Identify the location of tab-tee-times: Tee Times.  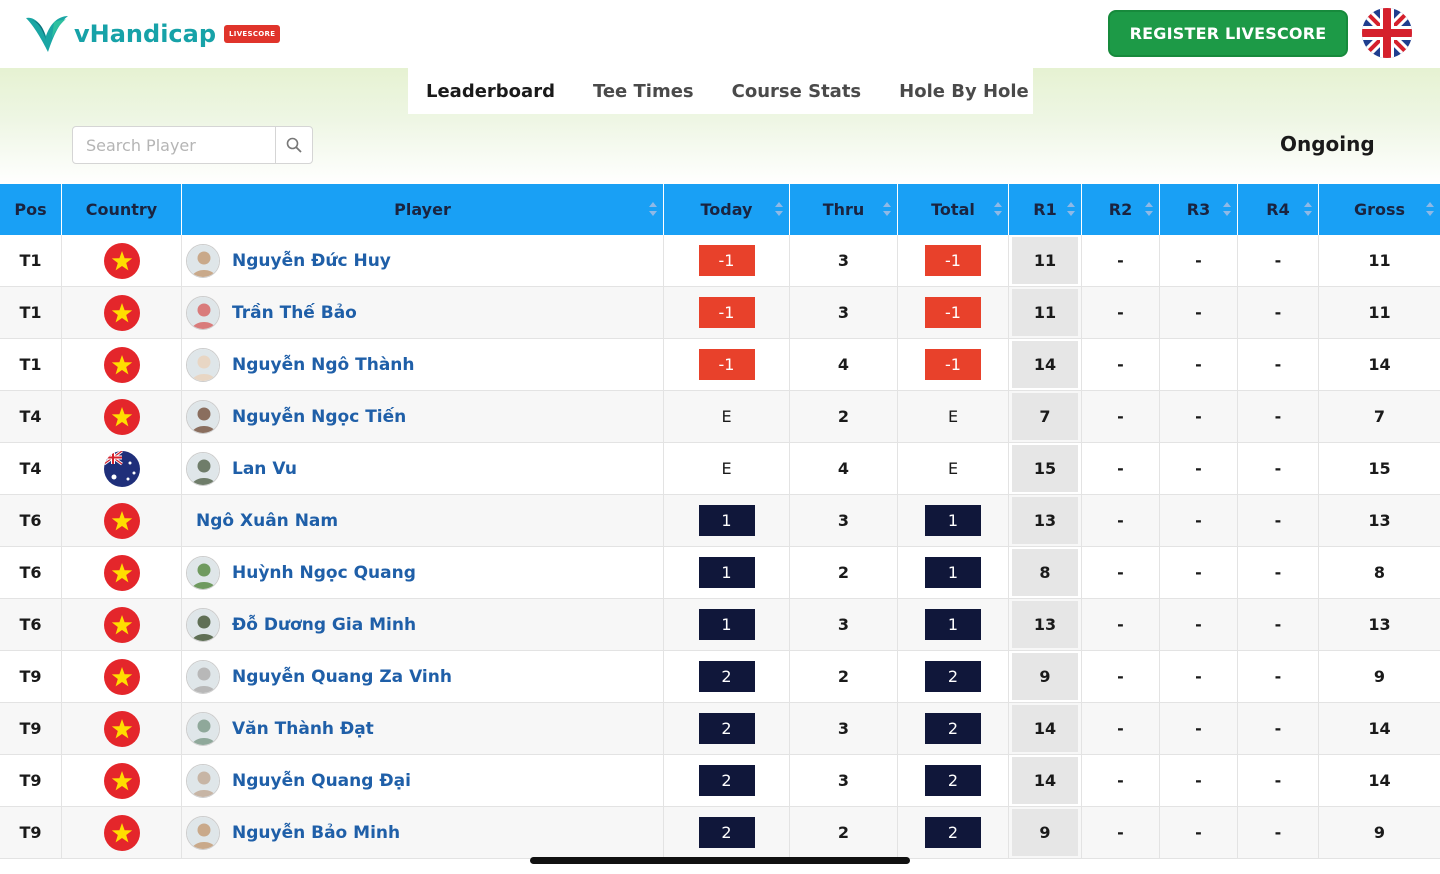
(643, 91).